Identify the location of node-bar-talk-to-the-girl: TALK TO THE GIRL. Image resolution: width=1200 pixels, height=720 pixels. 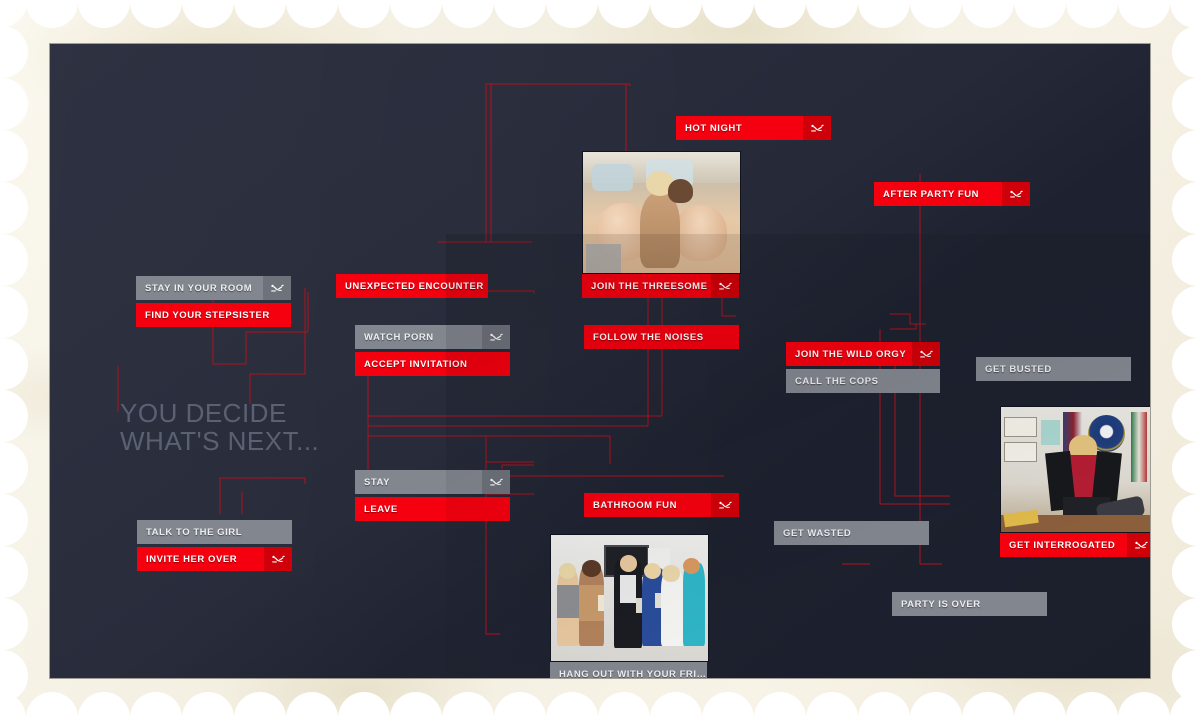
(214, 532).